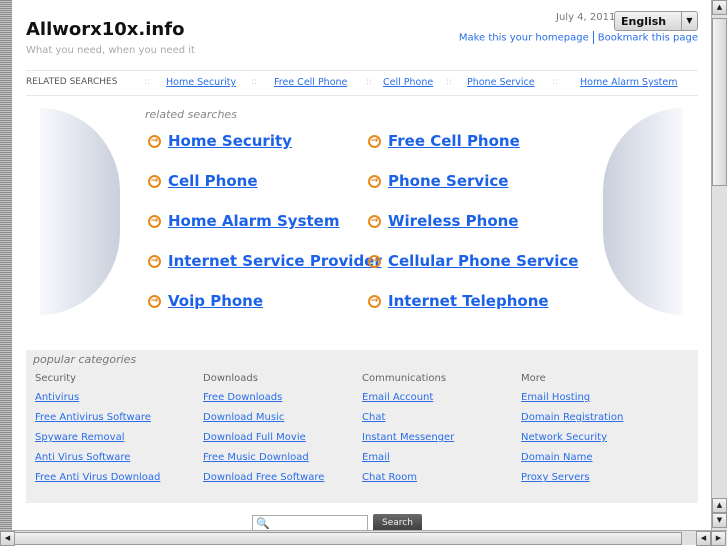 This screenshot has height=546, width=727. I want to click on scroll-down-button: ▼, so click(719, 520).